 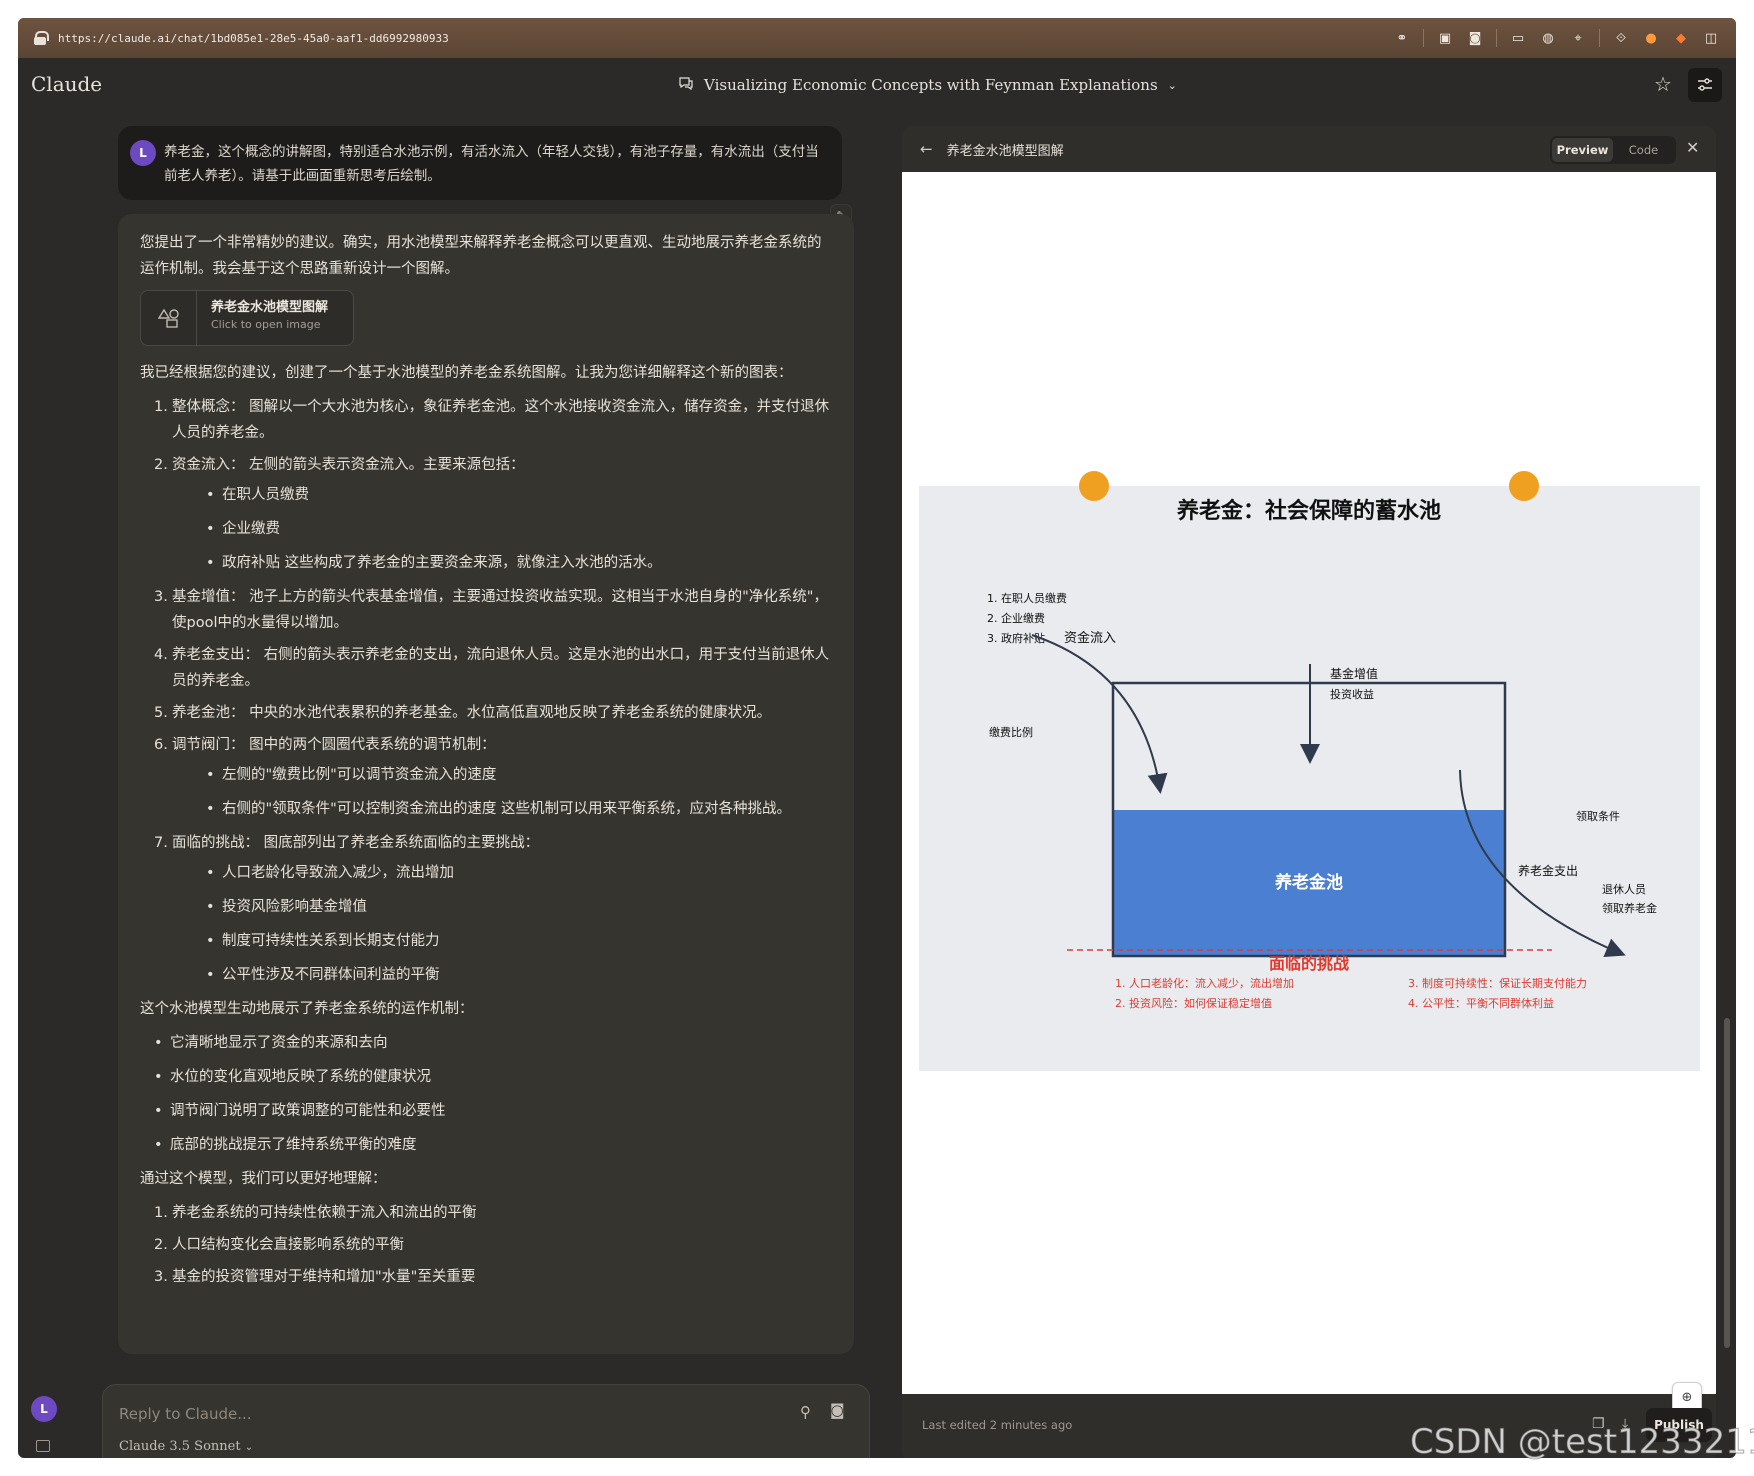 What do you see at coordinates (161, 1277) in the screenshot?
I see `list-number: 3.` at bounding box center [161, 1277].